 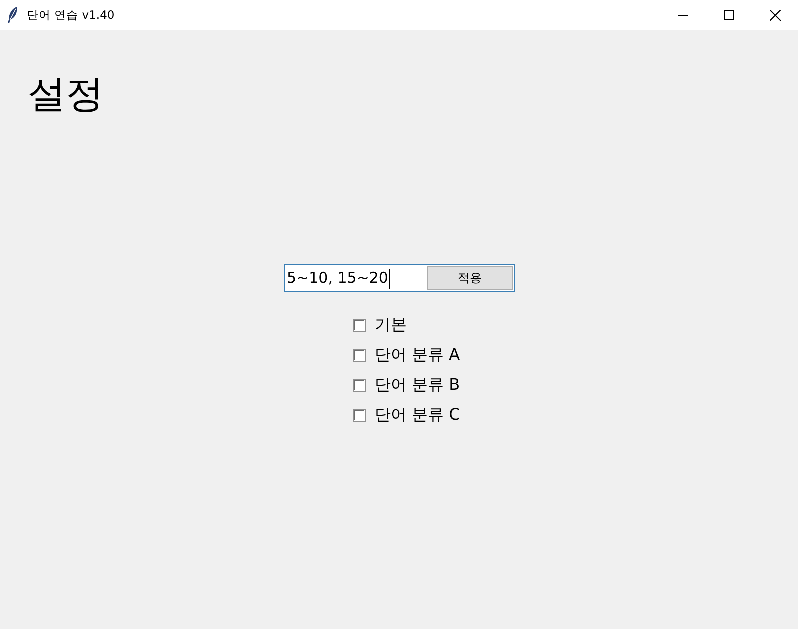 What do you see at coordinates (470, 278) in the screenshot?
I see `apply-button: 적용` at bounding box center [470, 278].